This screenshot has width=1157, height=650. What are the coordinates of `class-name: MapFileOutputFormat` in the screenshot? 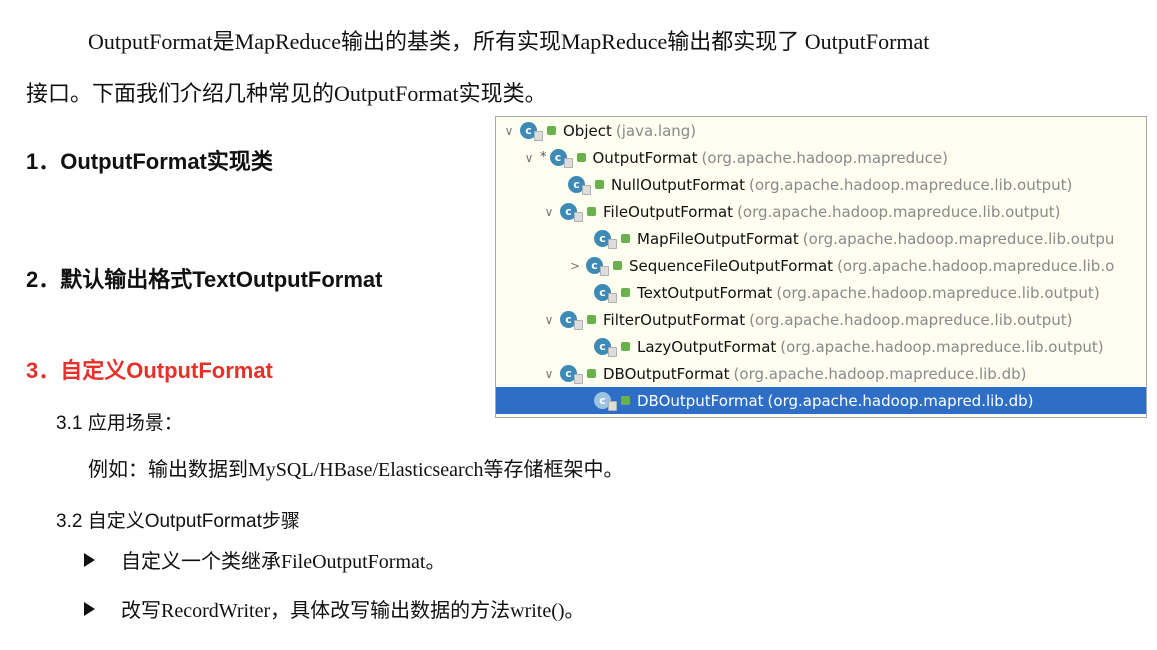 It's located at (718, 238).